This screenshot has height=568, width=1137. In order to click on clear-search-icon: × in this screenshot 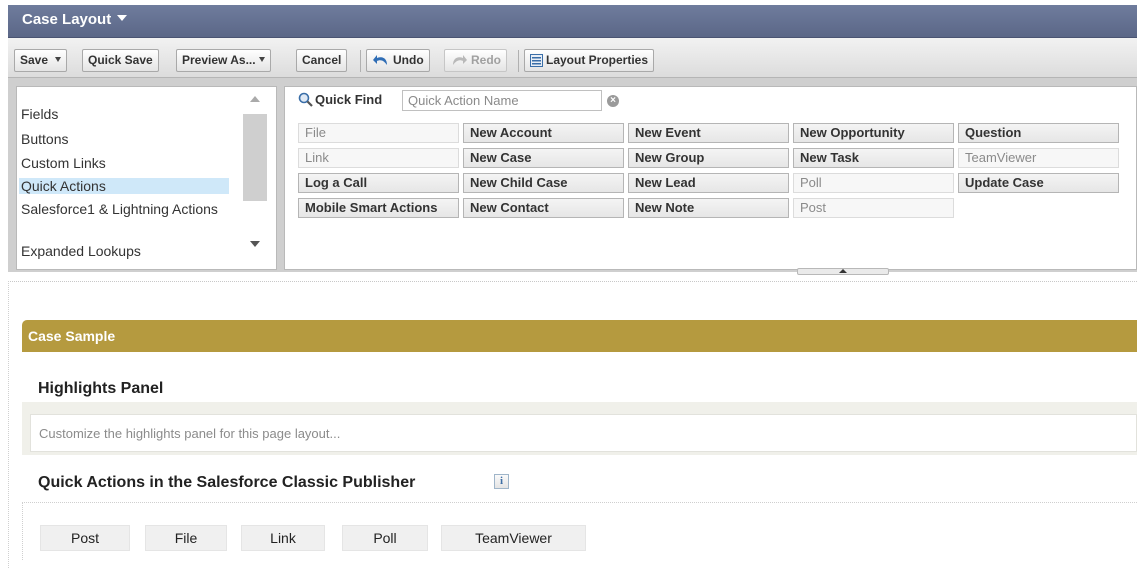, I will do `click(613, 101)`.